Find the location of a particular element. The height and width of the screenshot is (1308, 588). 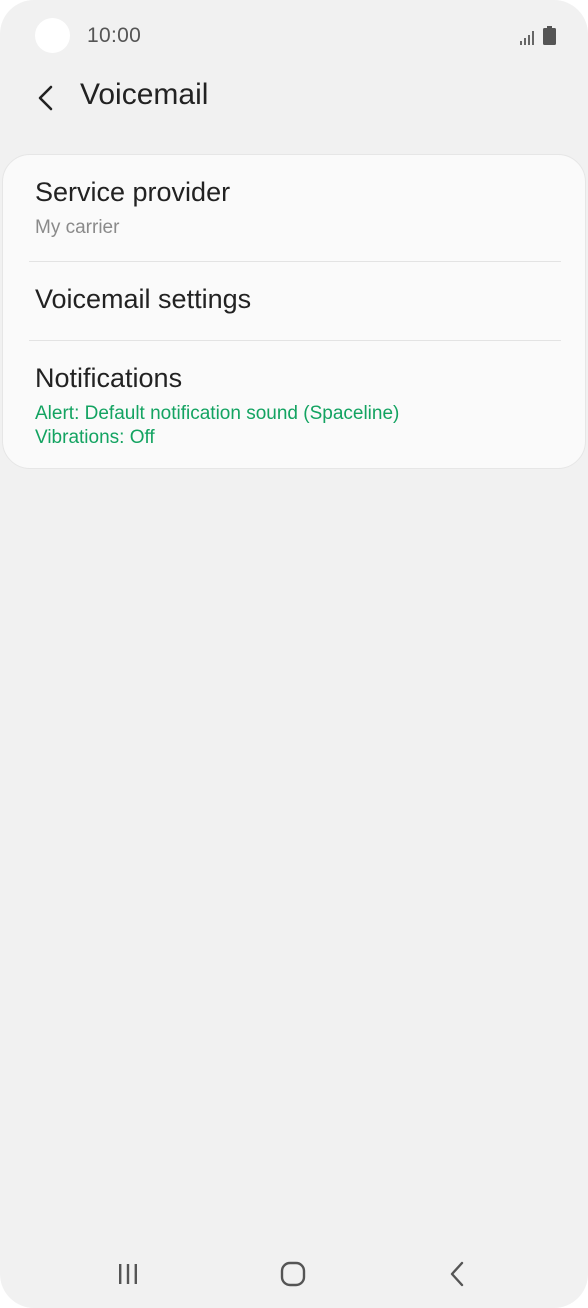

navigation-bar is located at coordinates (294, 1274).